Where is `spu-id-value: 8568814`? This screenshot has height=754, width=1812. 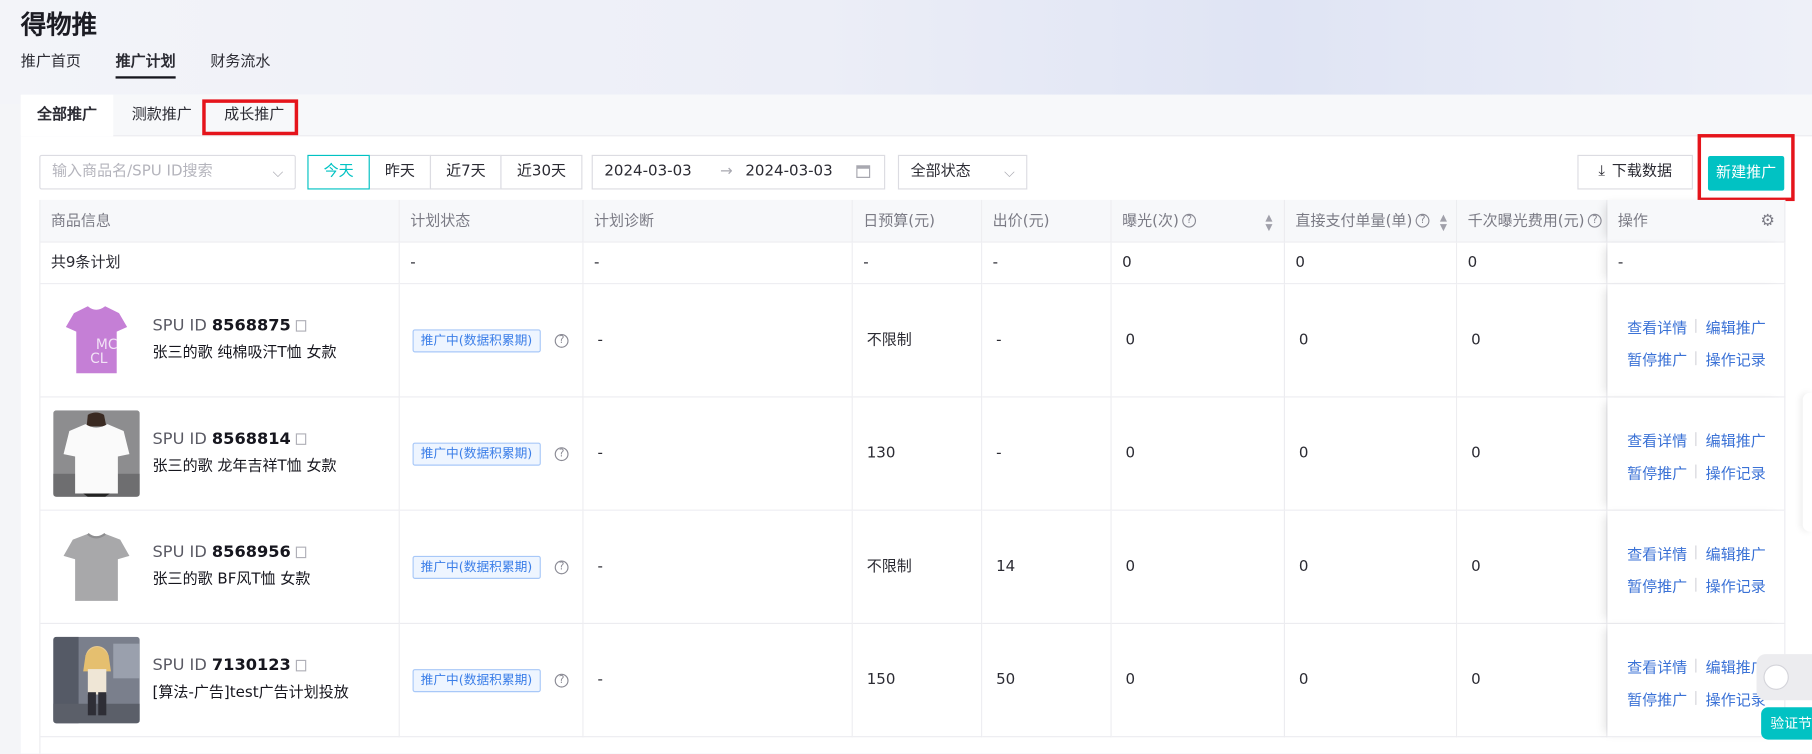
spu-id-value: 8568814 is located at coordinates (251, 439).